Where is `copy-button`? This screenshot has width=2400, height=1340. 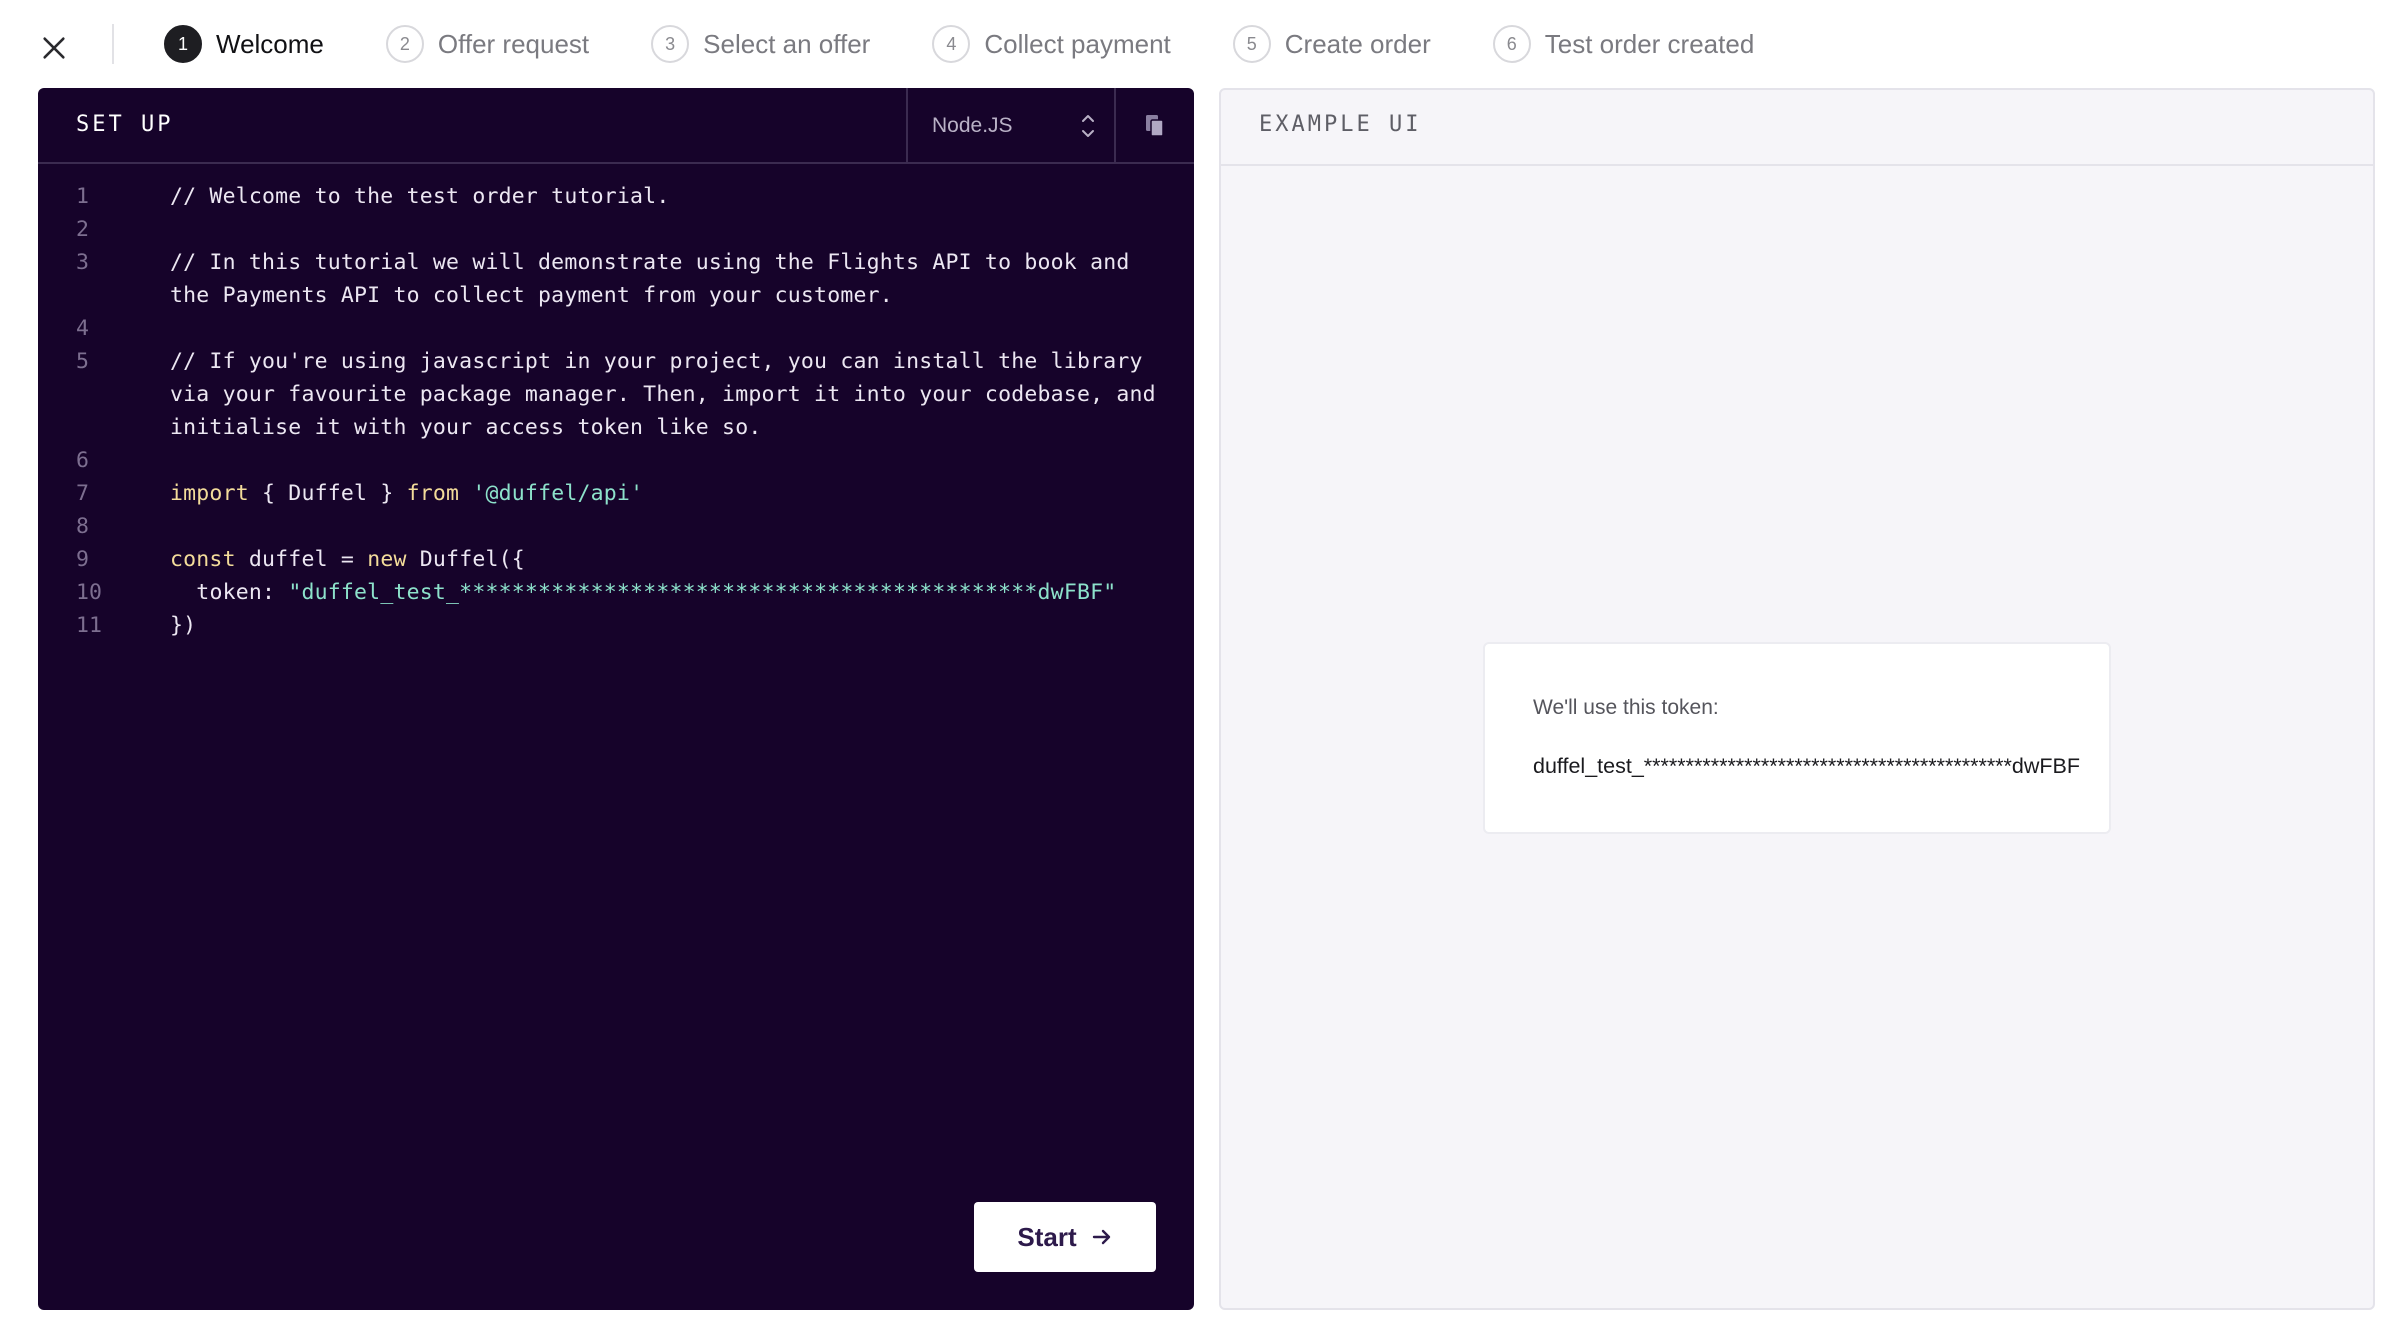 copy-button is located at coordinates (1155, 126).